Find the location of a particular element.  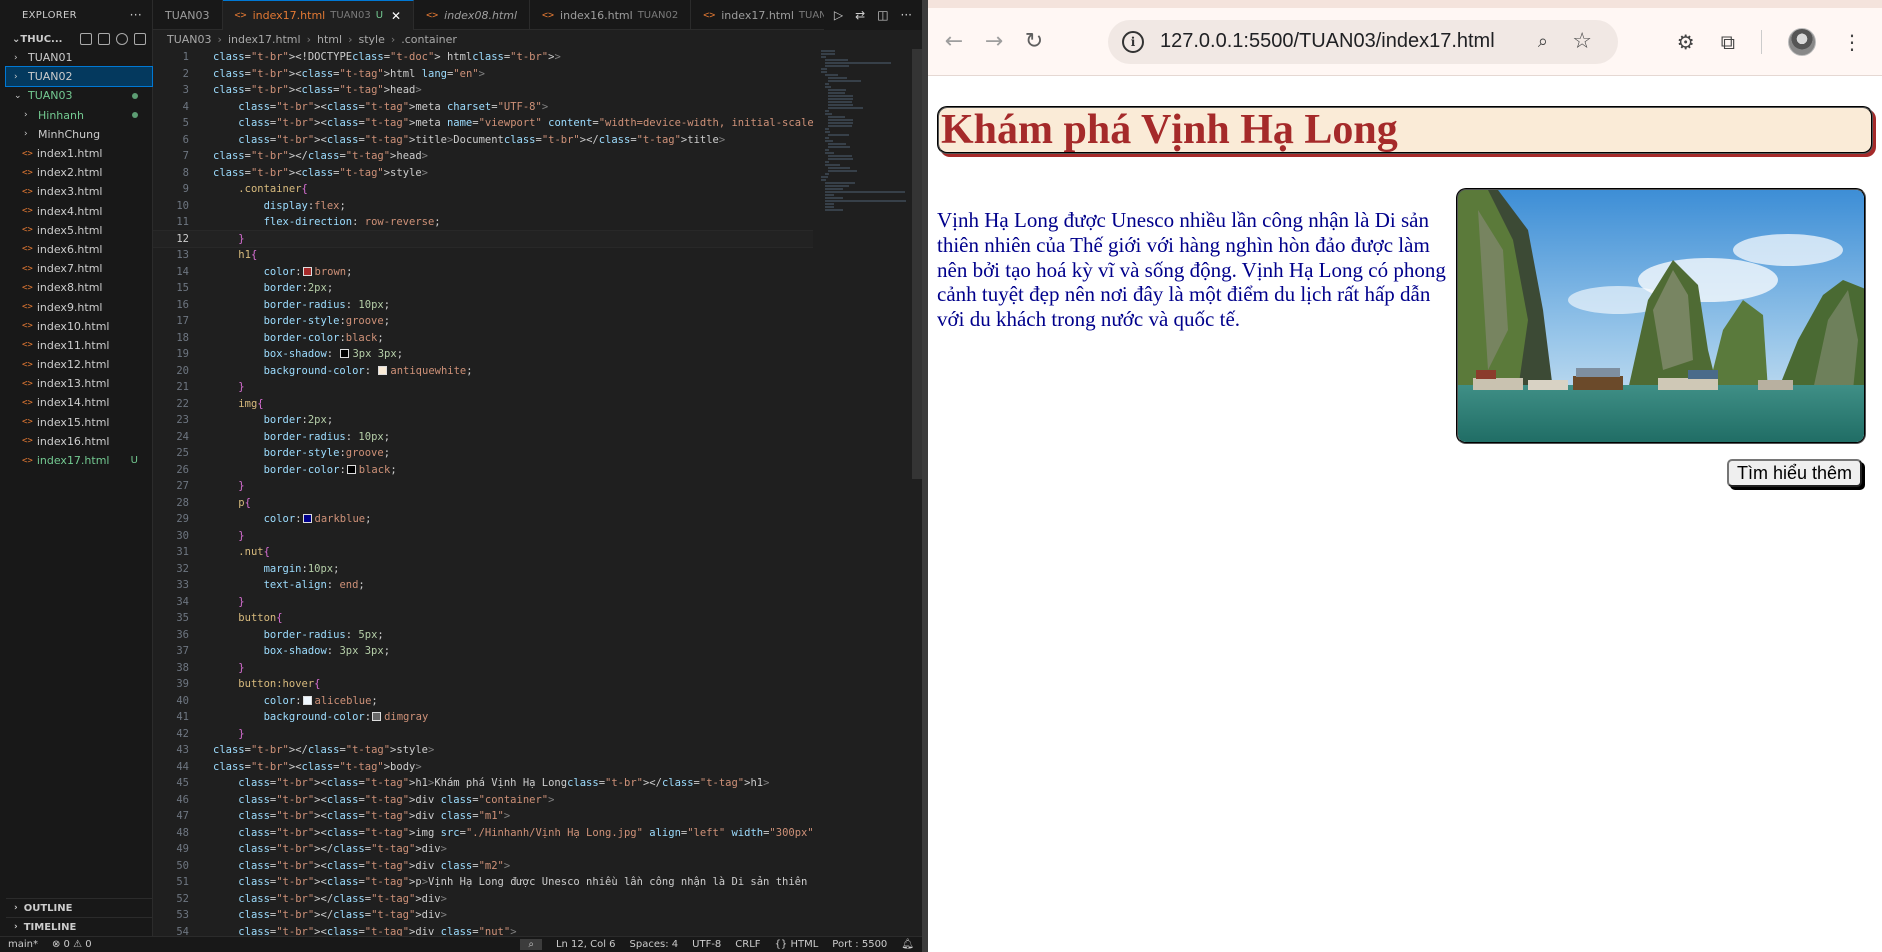

code-line: 11 flex-direction: row-reverse; is located at coordinates (483, 222).